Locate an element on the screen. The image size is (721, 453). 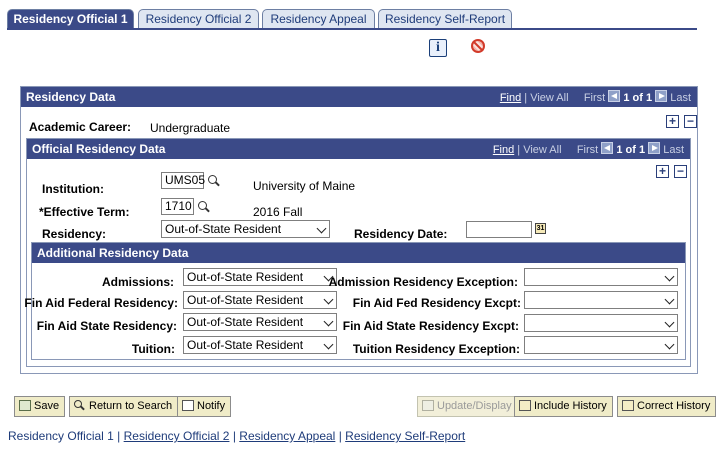
tab-residency-official-2: Residency Official 2 is located at coordinates (198, 18).